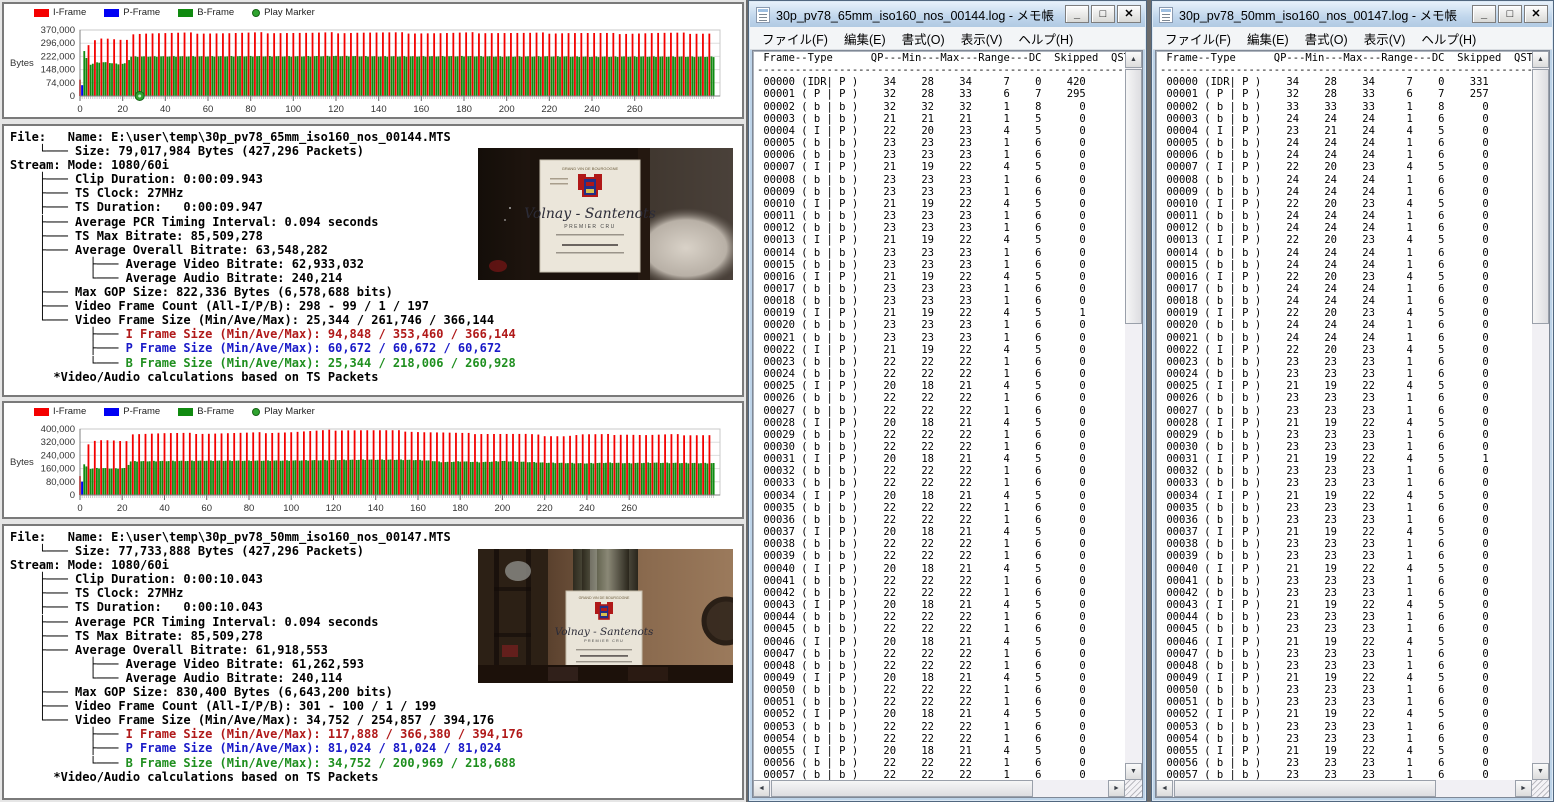 Image resolution: width=1554 pixels, height=802 pixels. Describe the element at coordinates (58, 455) in the screenshot. I see `svg-text: 240,000` at that location.